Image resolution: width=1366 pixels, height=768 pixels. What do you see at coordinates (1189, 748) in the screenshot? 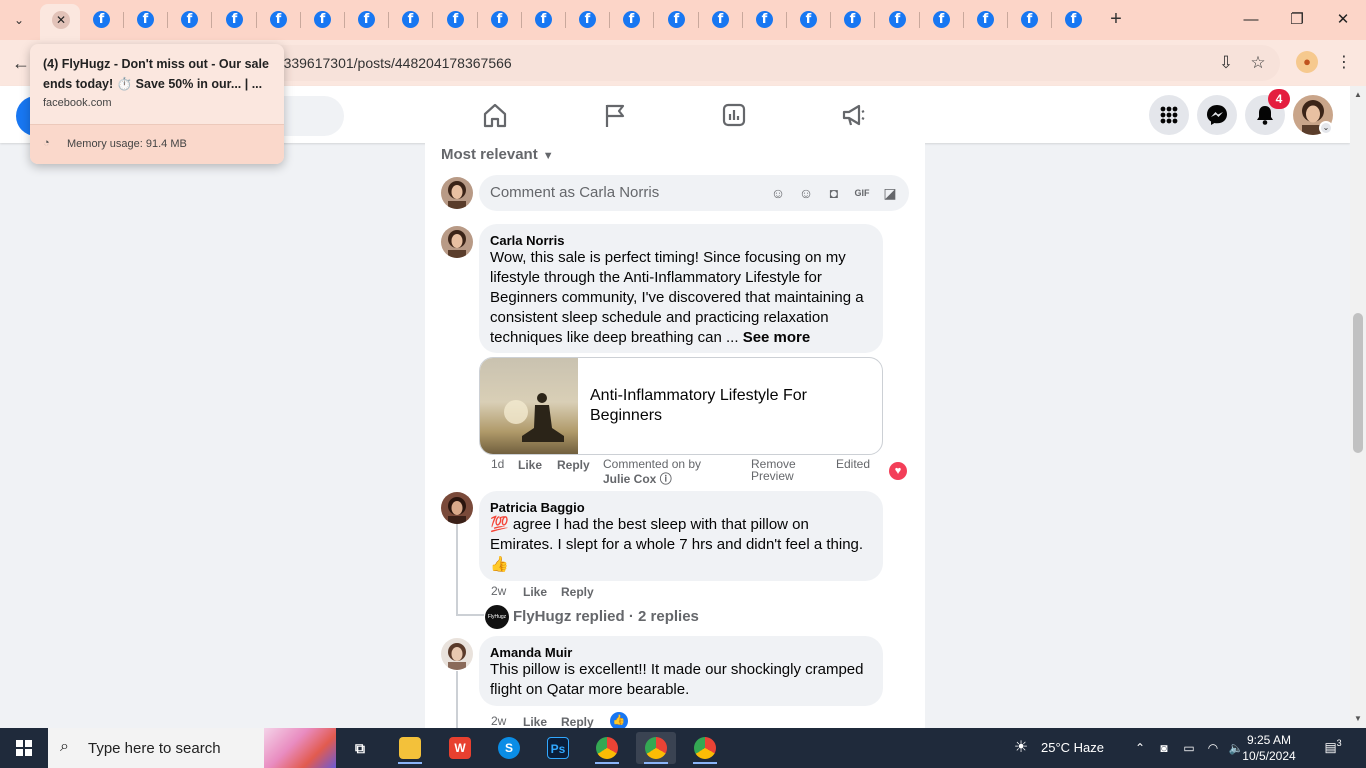
I see `battery-icon: ▭` at bounding box center [1189, 748].